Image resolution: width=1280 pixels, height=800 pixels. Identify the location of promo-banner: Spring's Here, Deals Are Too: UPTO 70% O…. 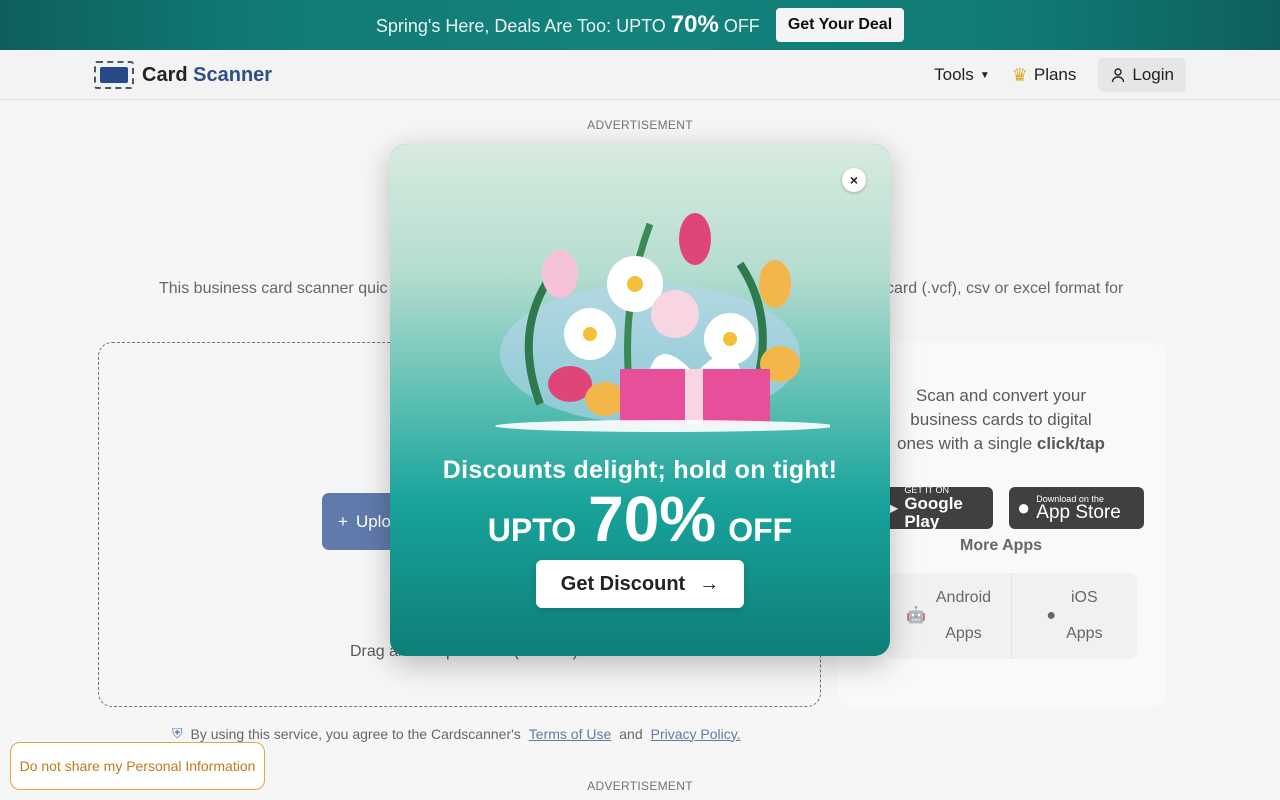
(640, 25).